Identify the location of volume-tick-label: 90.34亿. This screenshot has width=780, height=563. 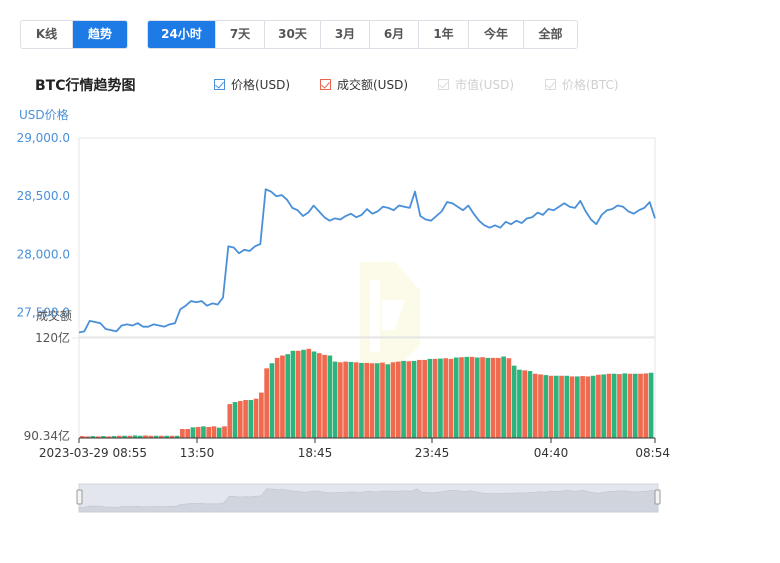
(47, 435).